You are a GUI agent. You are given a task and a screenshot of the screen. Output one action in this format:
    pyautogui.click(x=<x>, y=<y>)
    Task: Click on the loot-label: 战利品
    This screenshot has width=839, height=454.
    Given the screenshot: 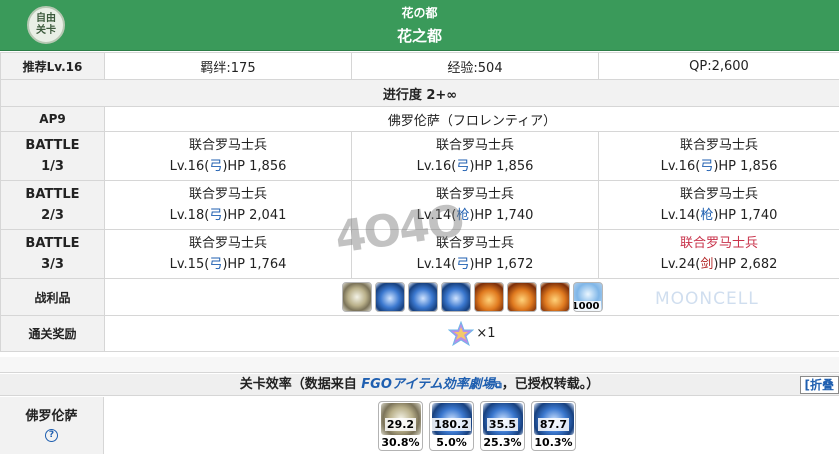 What is the action you would take?
    pyautogui.click(x=52, y=297)
    